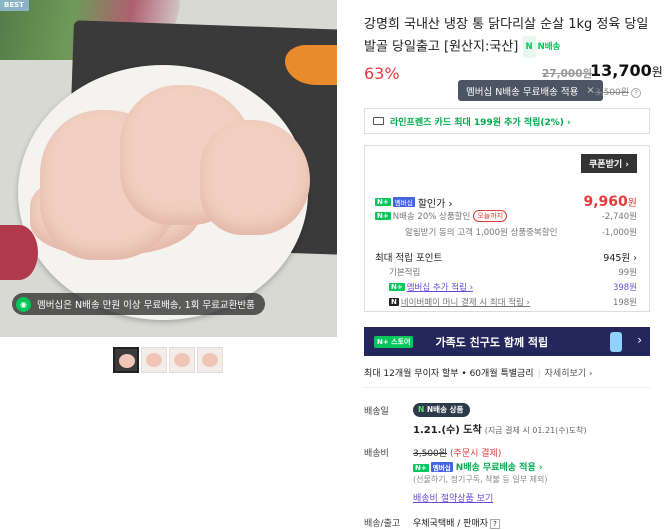 The width and height of the screenshot is (671, 530). What do you see at coordinates (453, 497) in the screenshot?
I see `shipping-saver-link: 배송비 절약상품 보기` at bounding box center [453, 497].